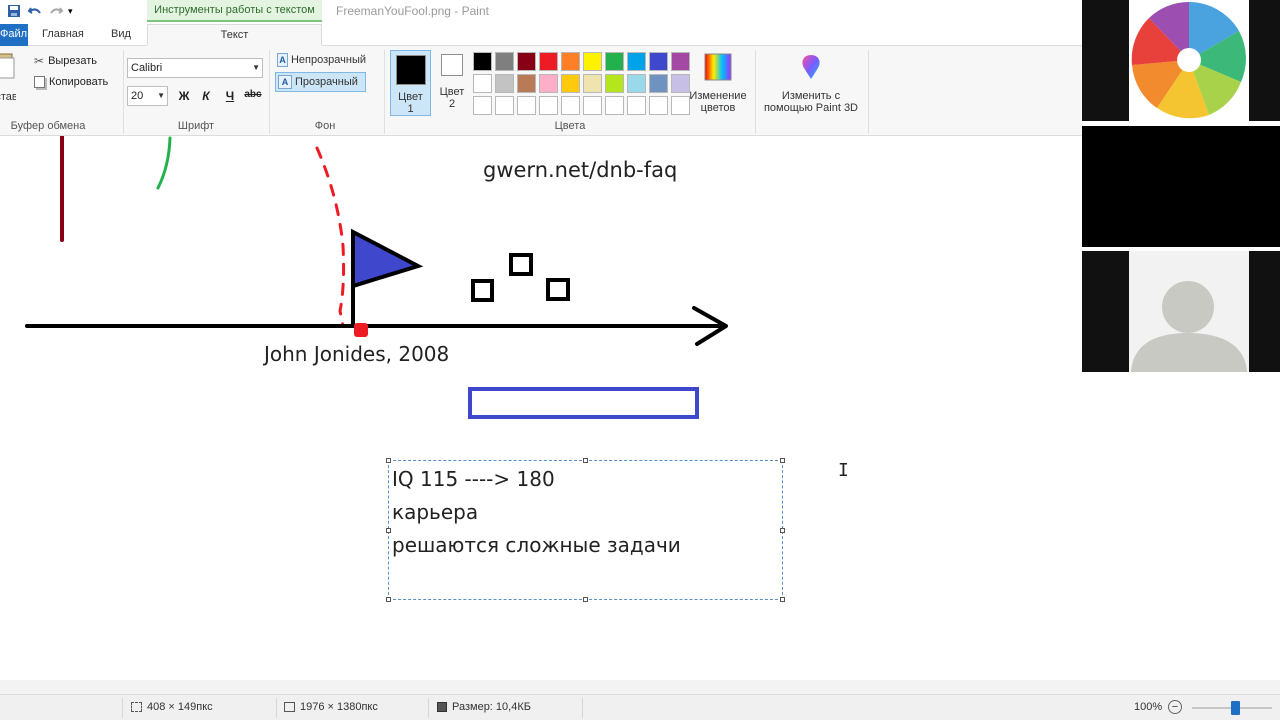 This screenshot has height=720, width=1280. Describe the element at coordinates (580, 170) in the screenshot. I see `url-label: gwern.net/dnb-faq` at that location.